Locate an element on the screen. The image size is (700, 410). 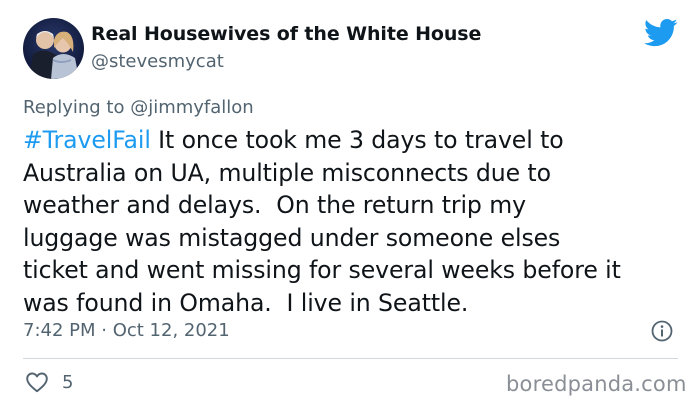
avatar-image is located at coordinates (53, 48).